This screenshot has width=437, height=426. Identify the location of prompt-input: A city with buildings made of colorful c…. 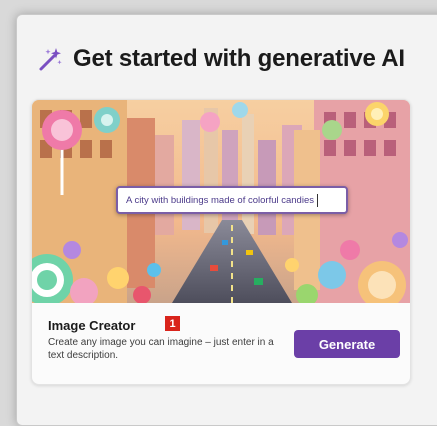
(232, 200).